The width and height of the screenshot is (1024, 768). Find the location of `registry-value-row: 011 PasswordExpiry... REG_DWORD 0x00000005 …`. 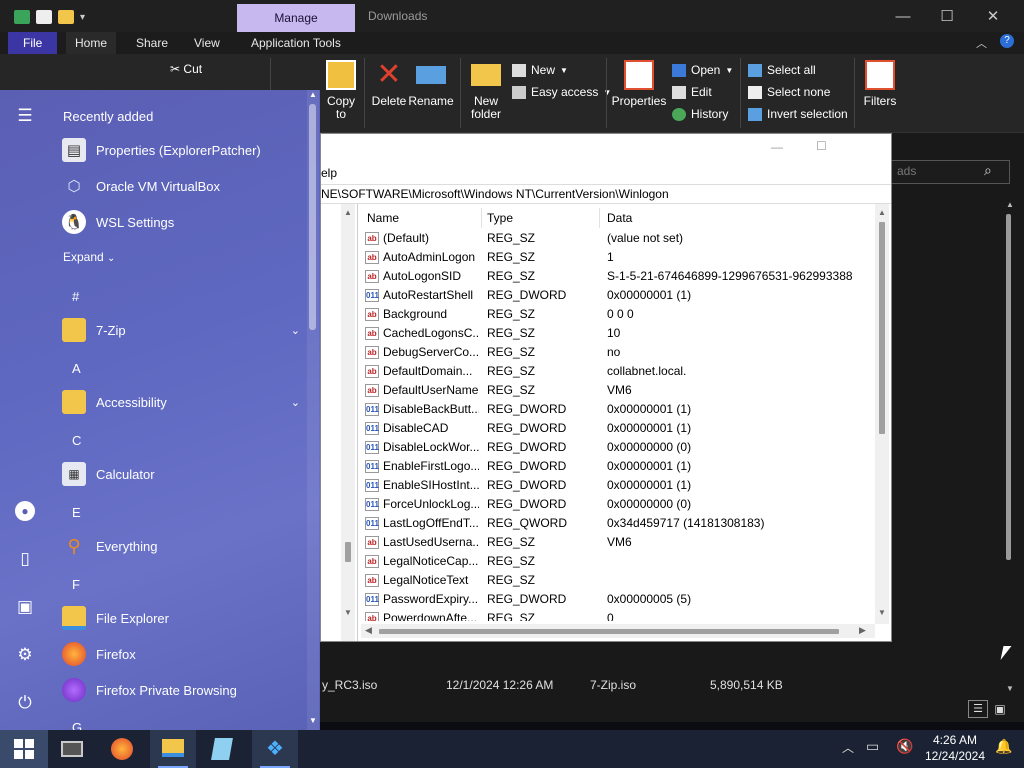

registry-value-row: 011 PasswordExpiry... REG_DWORD 0x00000005 … is located at coordinates (621, 599).